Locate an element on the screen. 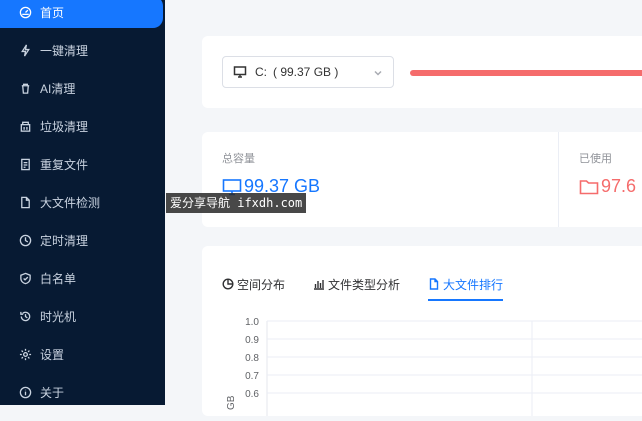  tab-label: 空间分布 is located at coordinates (261, 284).